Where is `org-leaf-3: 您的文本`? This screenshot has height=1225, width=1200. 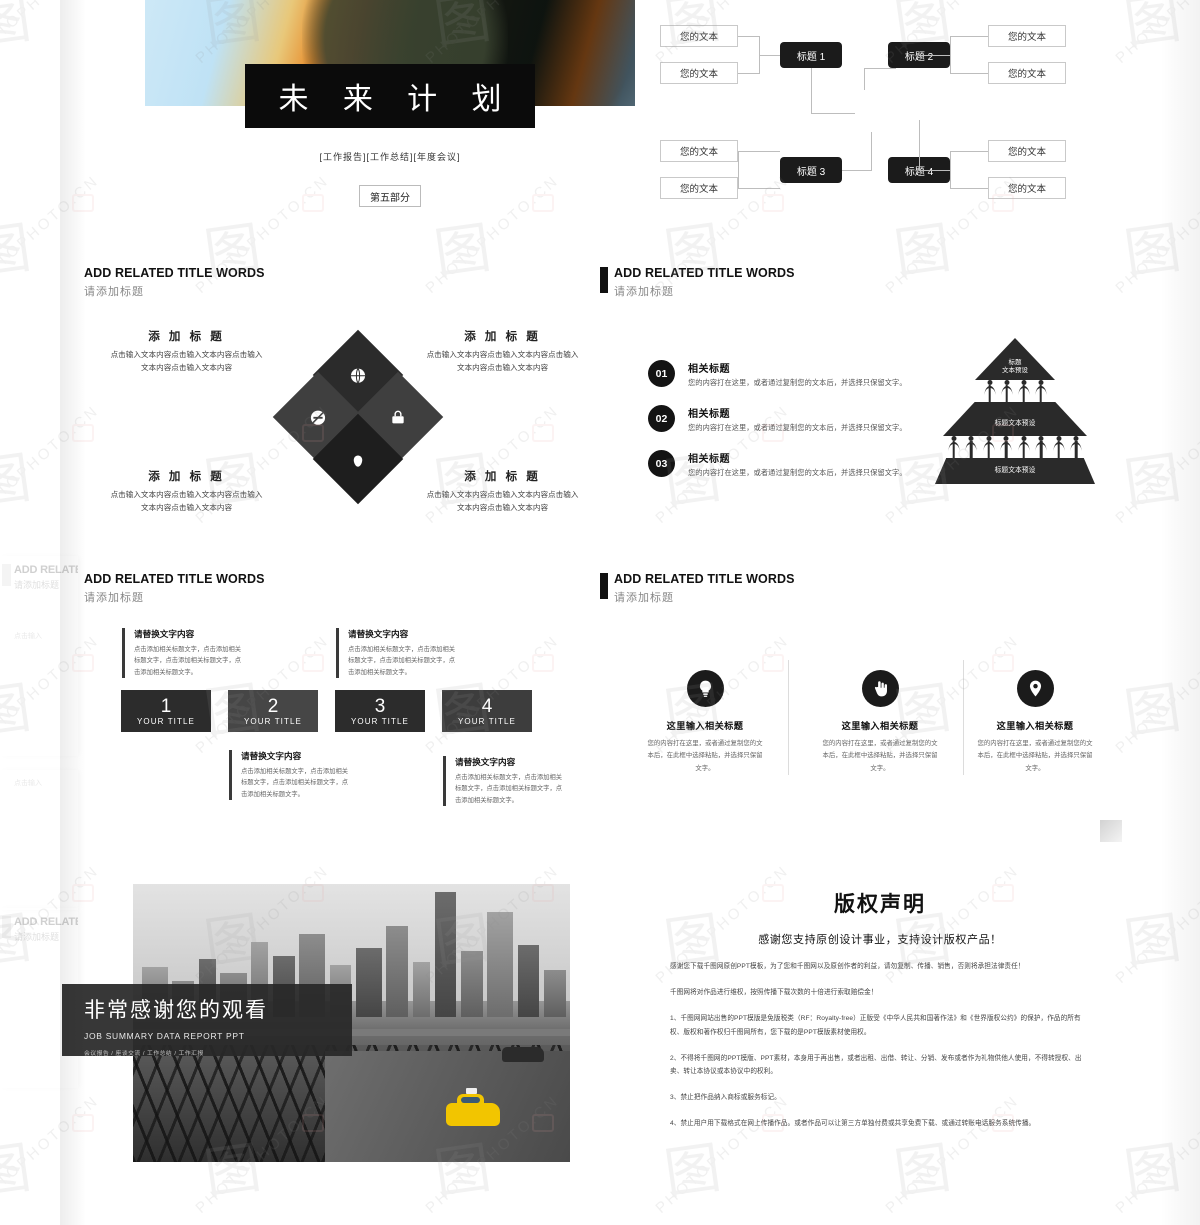
org-leaf-3: 您的文本 is located at coordinates (1027, 36).